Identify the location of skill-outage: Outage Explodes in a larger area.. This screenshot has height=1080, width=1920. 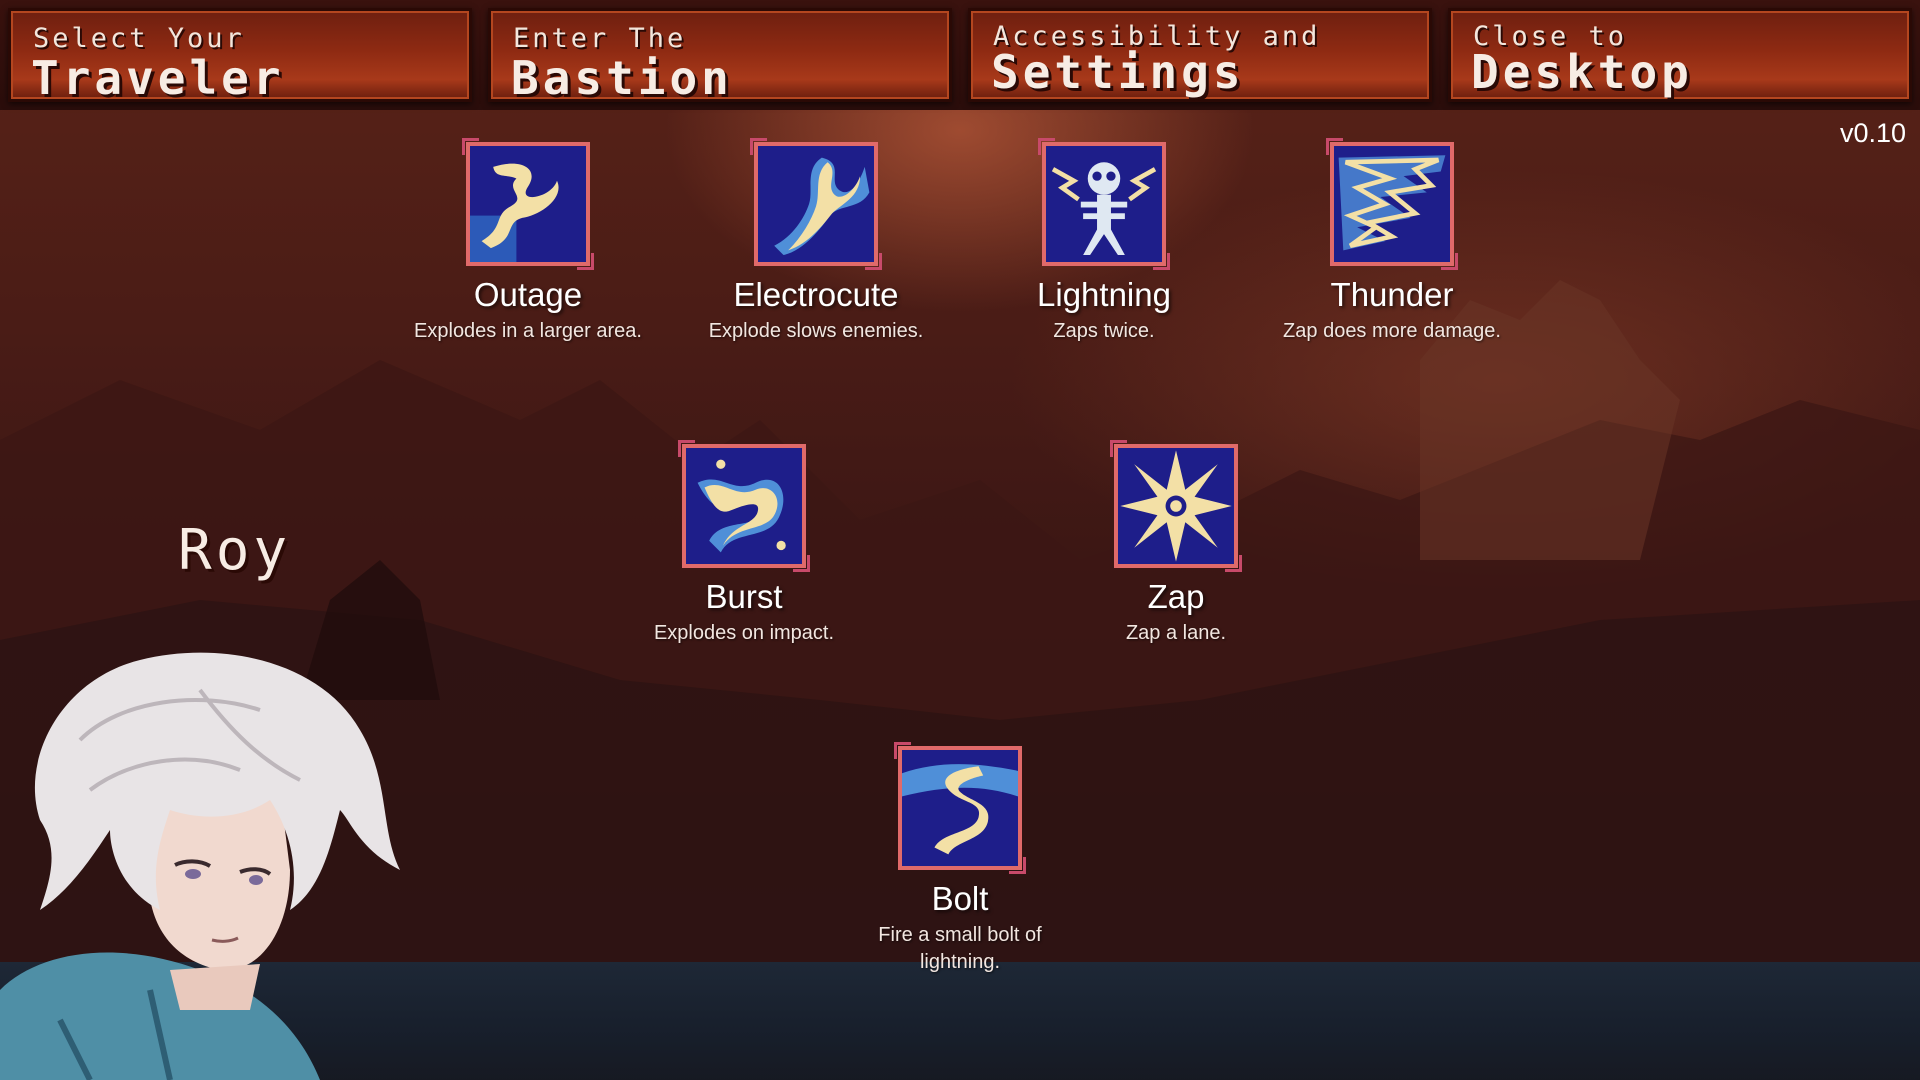
(528, 241).